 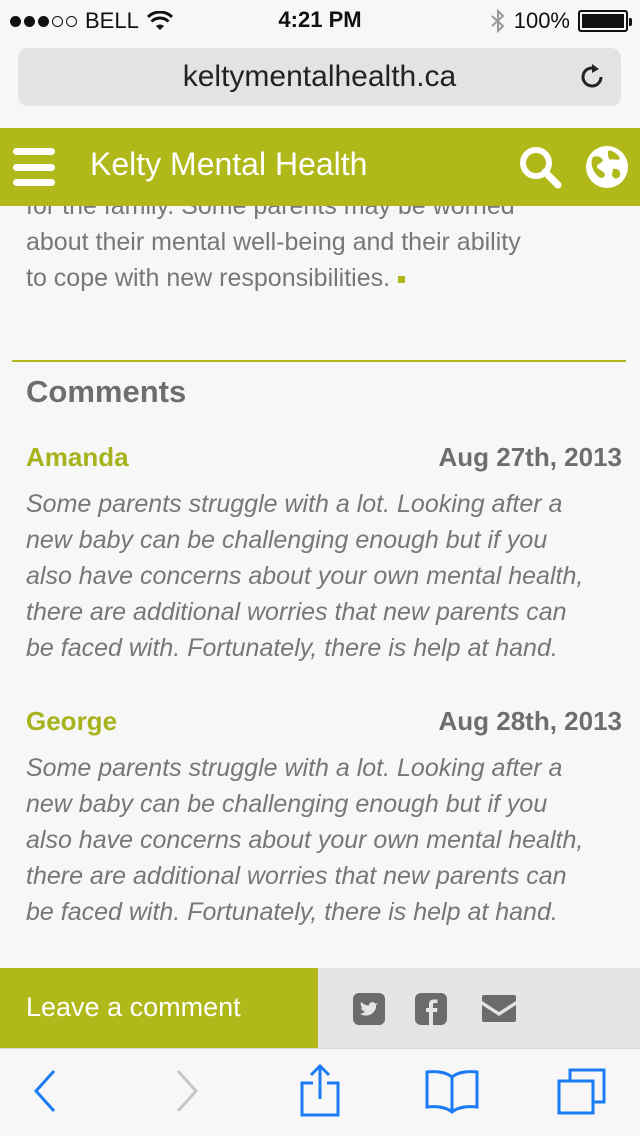 I want to click on site-header: Kelty Mental Health, so click(x=320, y=167).